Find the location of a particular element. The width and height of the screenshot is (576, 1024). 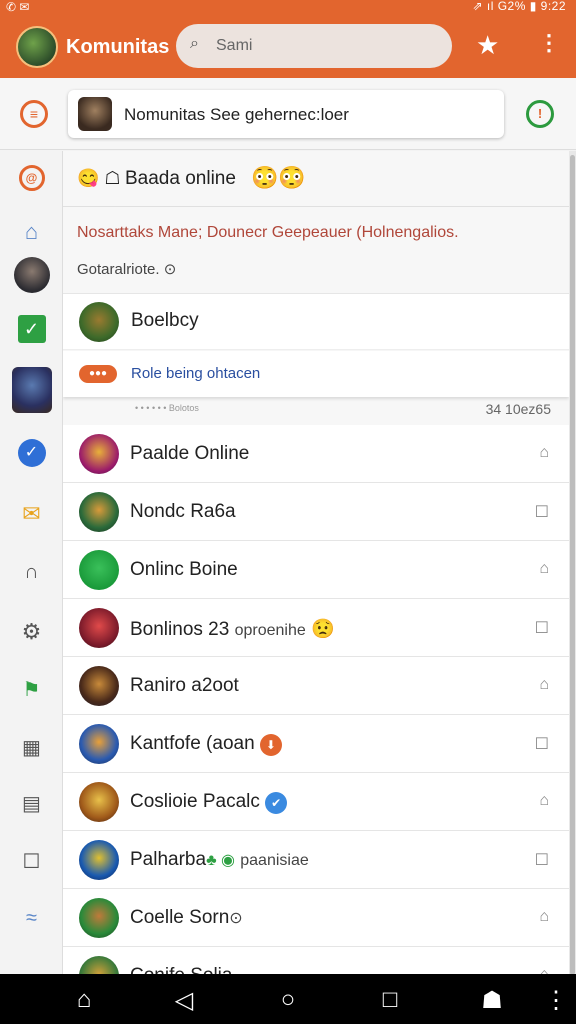

status-row: ●●● Role being ohtacen is located at coordinates (316, 374).